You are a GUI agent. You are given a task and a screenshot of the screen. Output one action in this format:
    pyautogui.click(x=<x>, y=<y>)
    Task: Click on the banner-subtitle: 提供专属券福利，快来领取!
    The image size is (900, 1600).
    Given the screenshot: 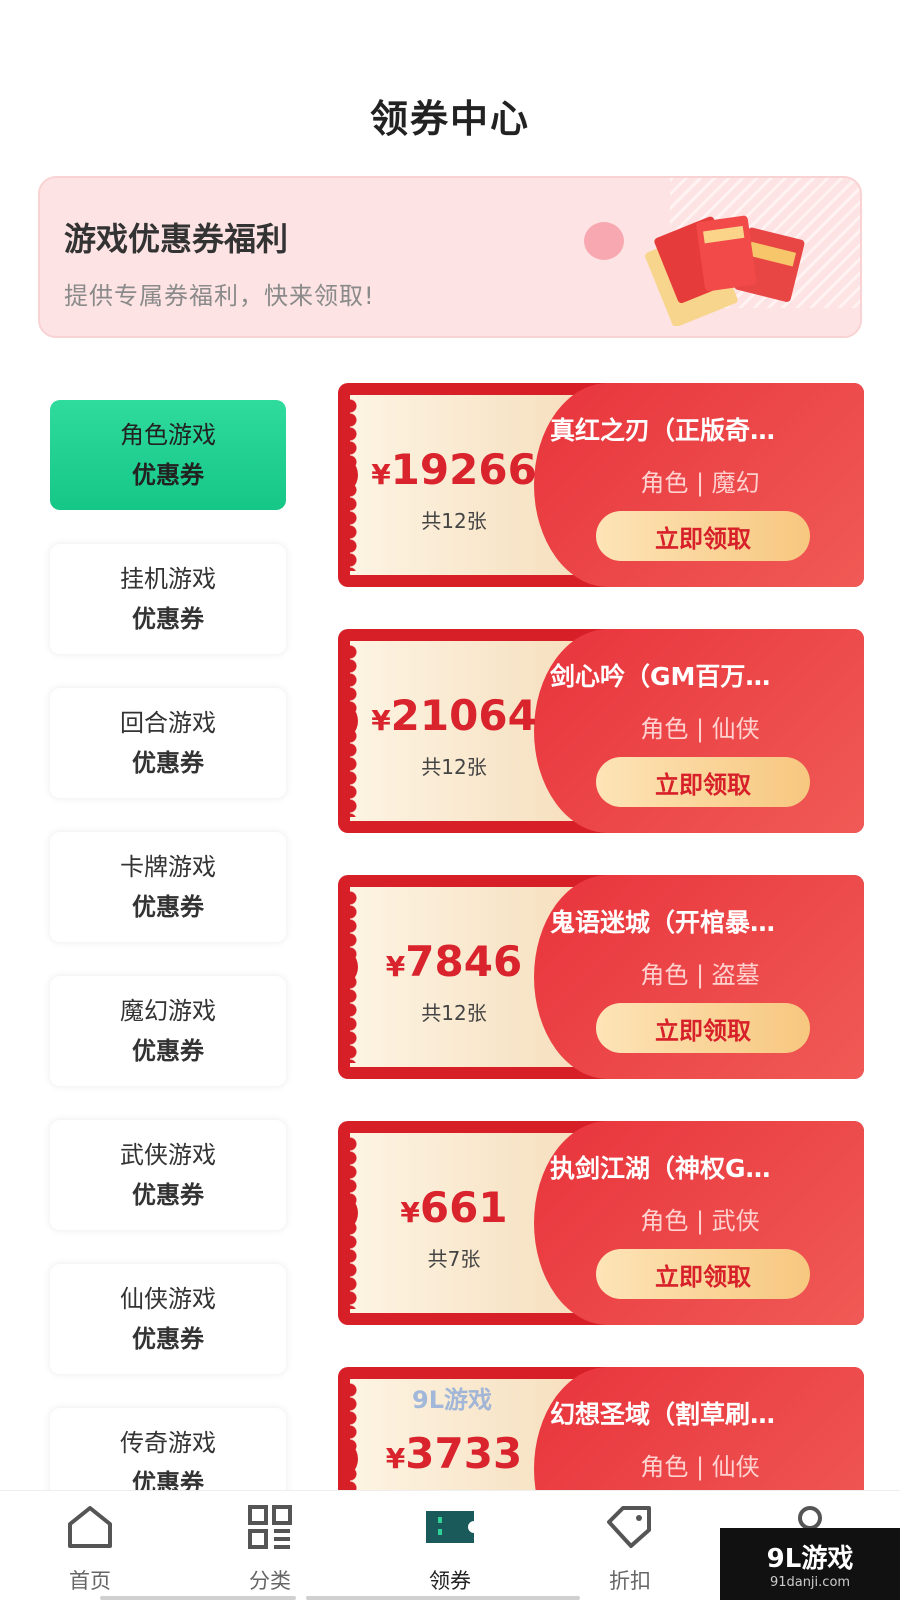 What is the action you would take?
    pyautogui.click(x=219, y=296)
    